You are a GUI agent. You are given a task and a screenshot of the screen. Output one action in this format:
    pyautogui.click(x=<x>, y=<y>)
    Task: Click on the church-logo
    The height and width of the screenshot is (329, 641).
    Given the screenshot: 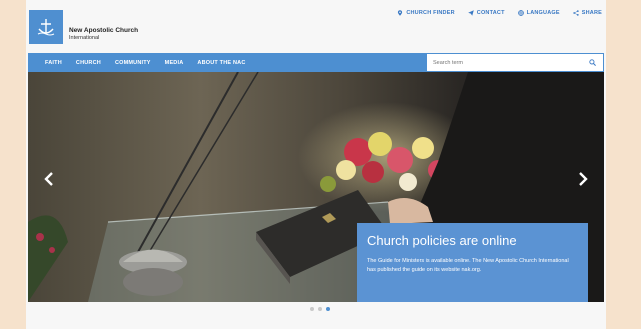 What is the action you would take?
    pyautogui.click(x=46, y=27)
    